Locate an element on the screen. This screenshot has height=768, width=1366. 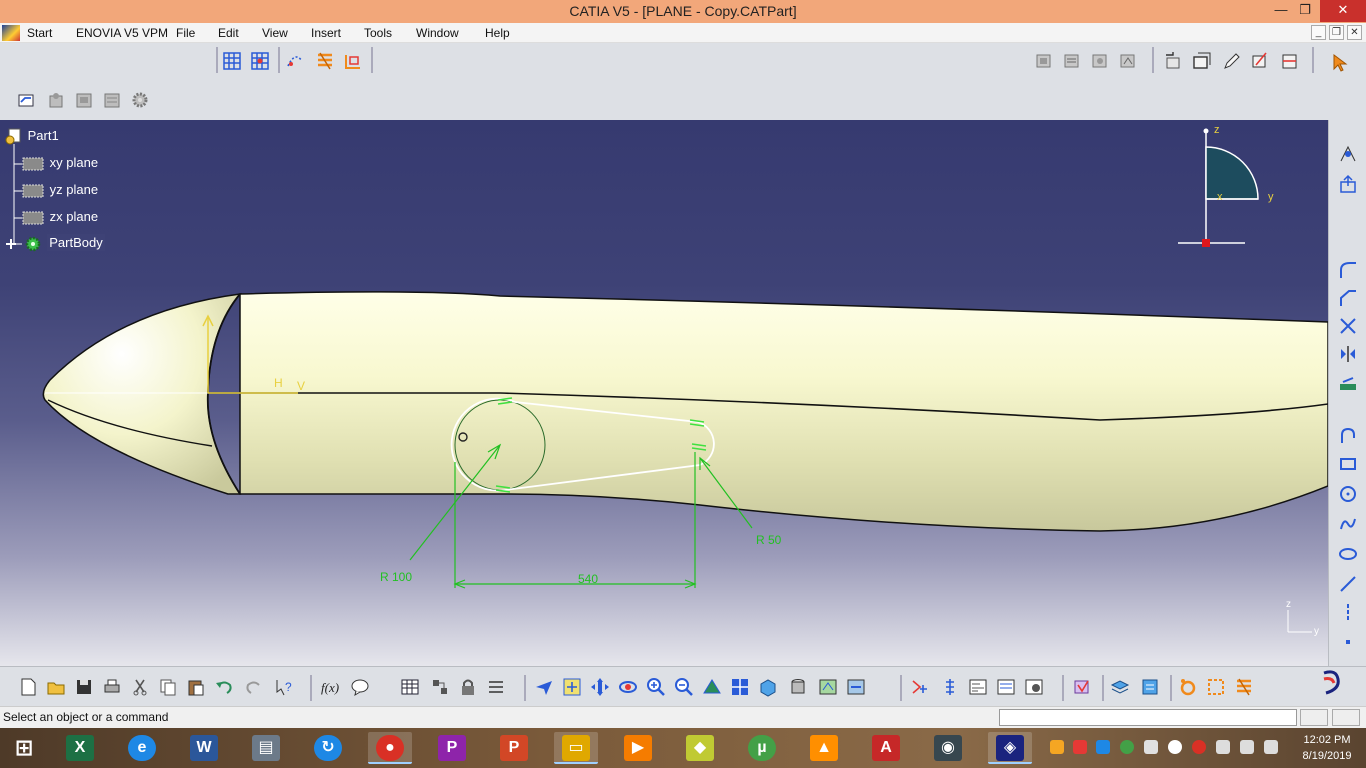
powerpoint-app: P is located at coordinates (514, 748).